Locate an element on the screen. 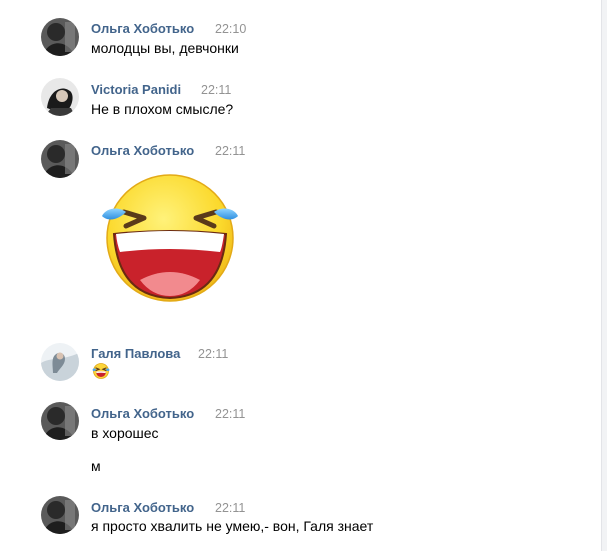  face-with-tears-of-joy-icon is located at coordinates (101, 373).